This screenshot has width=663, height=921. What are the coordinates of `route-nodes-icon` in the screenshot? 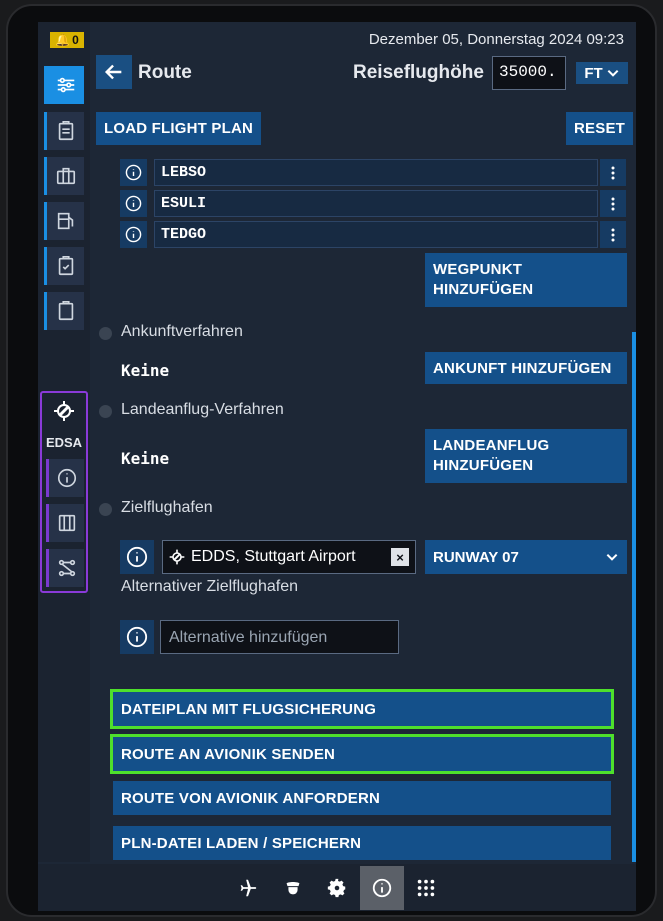 It's located at (66, 568).